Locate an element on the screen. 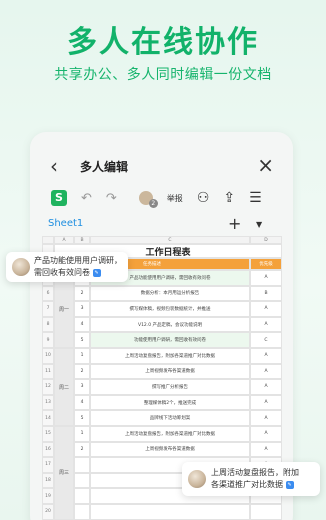  corner-cell is located at coordinates (48, 240).